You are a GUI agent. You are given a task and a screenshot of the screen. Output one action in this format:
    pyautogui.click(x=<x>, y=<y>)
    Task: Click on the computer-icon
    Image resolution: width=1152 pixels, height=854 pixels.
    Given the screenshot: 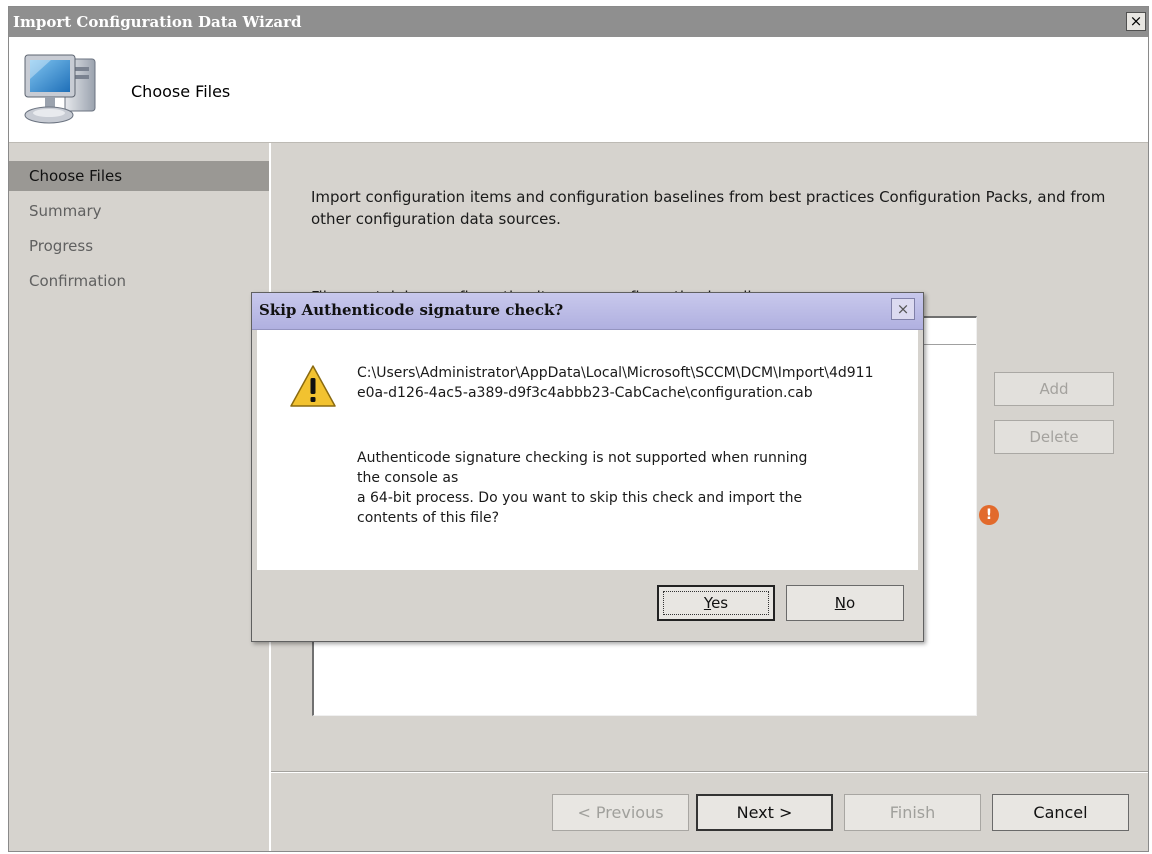 What is the action you would take?
    pyautogui.click(x=60, y=89)
    